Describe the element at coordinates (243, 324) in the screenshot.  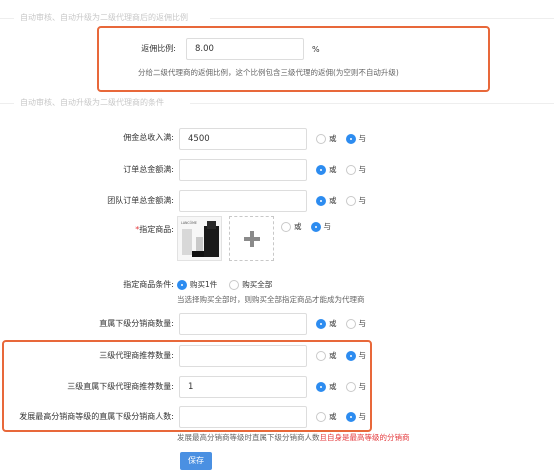
I see `direct-sub-count-input` at that location.